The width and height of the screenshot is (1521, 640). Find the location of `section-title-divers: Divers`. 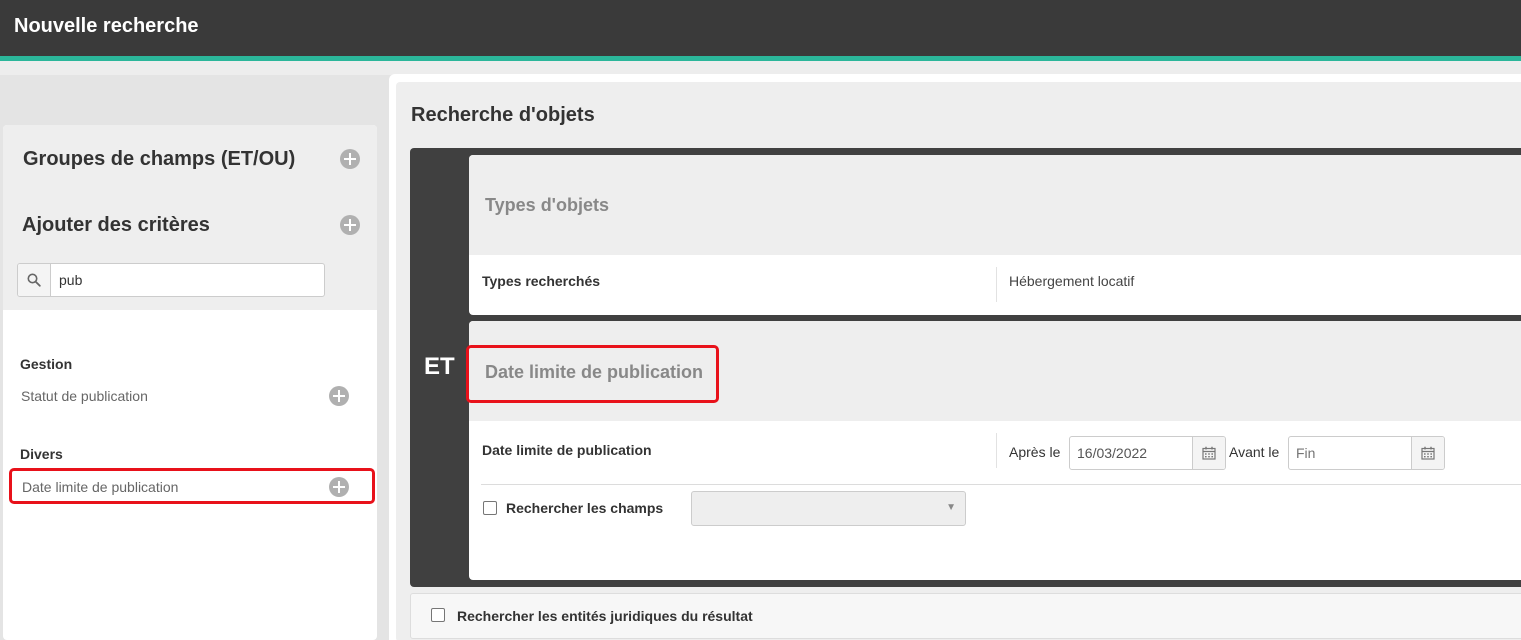

section-title-divers: Divers is located at coordinates (41, 454).